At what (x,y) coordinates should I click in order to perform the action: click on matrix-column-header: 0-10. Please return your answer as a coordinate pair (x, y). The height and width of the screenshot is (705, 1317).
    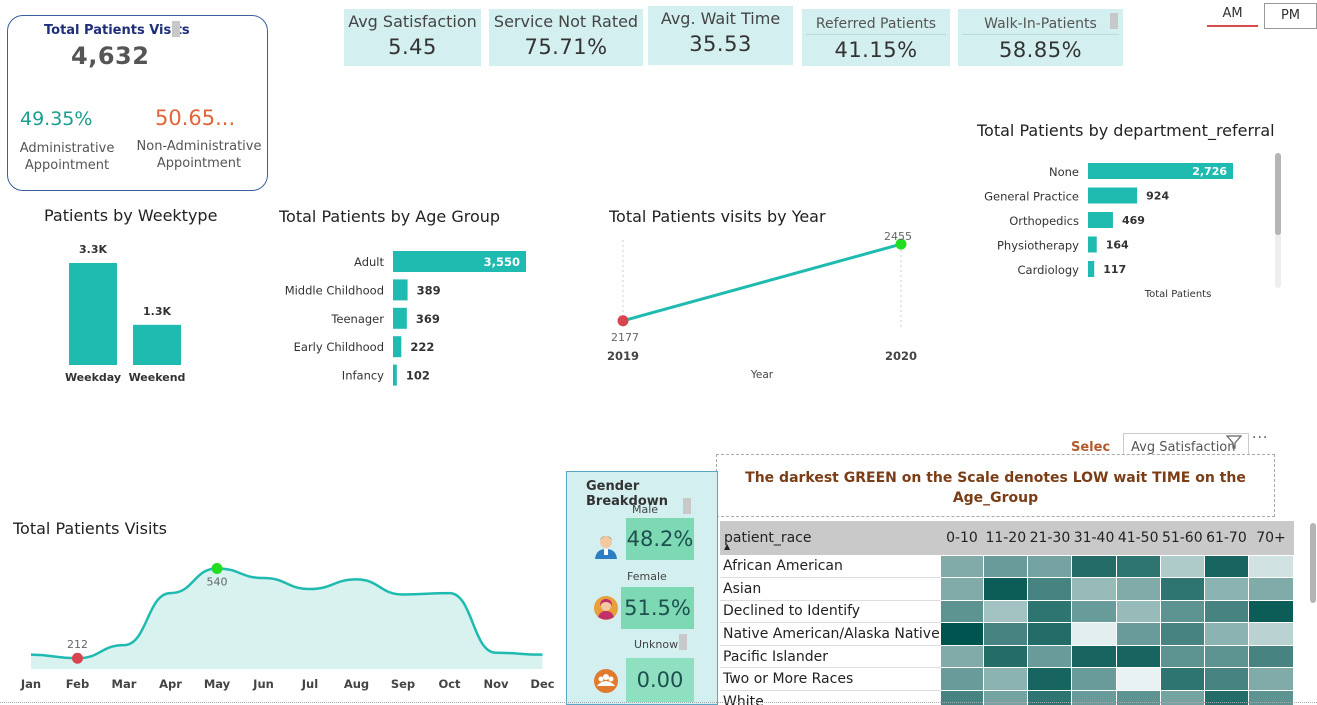
    Looking at the image, I should click on (962, 538).